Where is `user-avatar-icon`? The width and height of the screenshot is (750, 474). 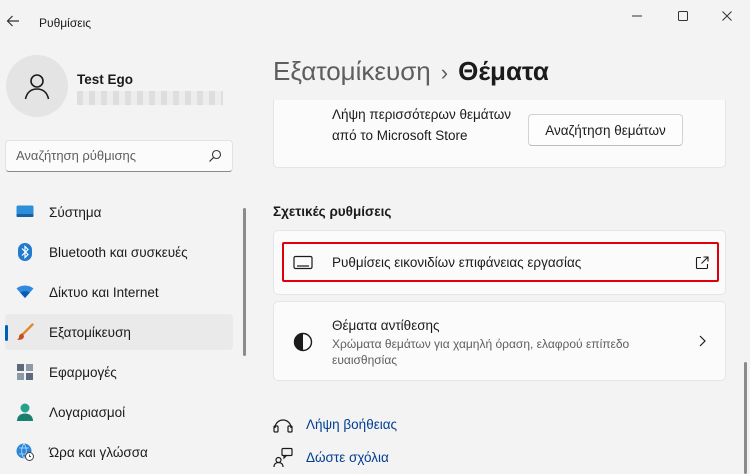 user-avatar-icon is located at coordinates (37, 87).